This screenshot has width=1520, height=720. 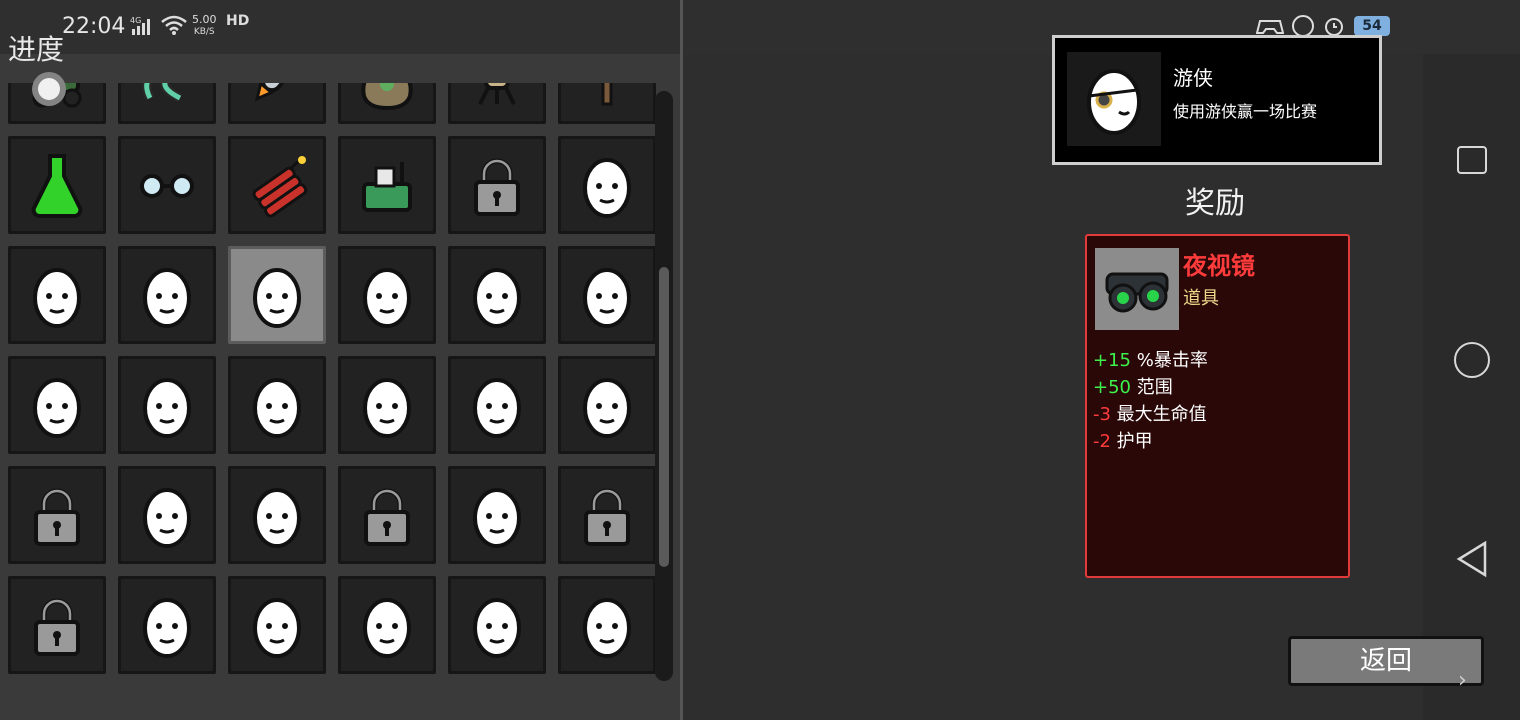 What do you see at coordinates (1114, 99) in the screenshot?
I see `ranger-egg-icon` at bounding box center [1114, 99].